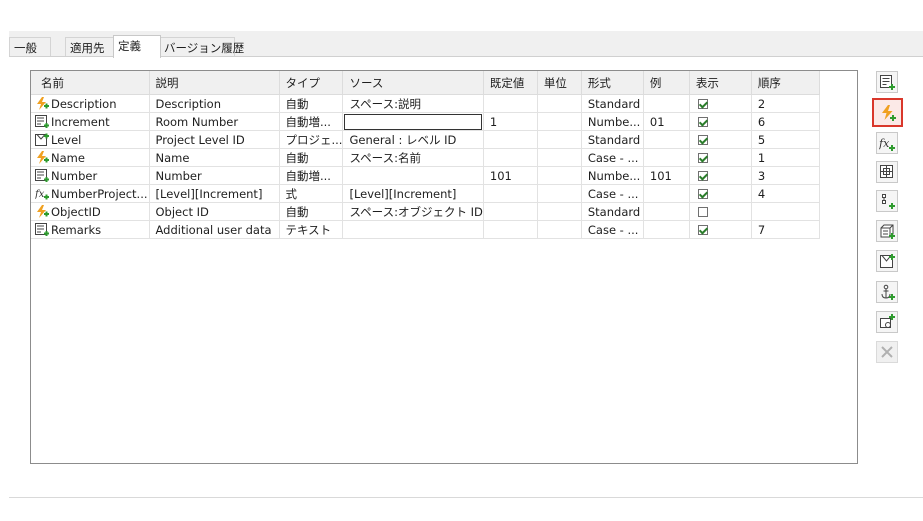 Image resolution: width=923 pixels, height=521 pixels. Describe the element at coordinates (887, 261) in the screenshot. I see `add-level-property-button` at that location.